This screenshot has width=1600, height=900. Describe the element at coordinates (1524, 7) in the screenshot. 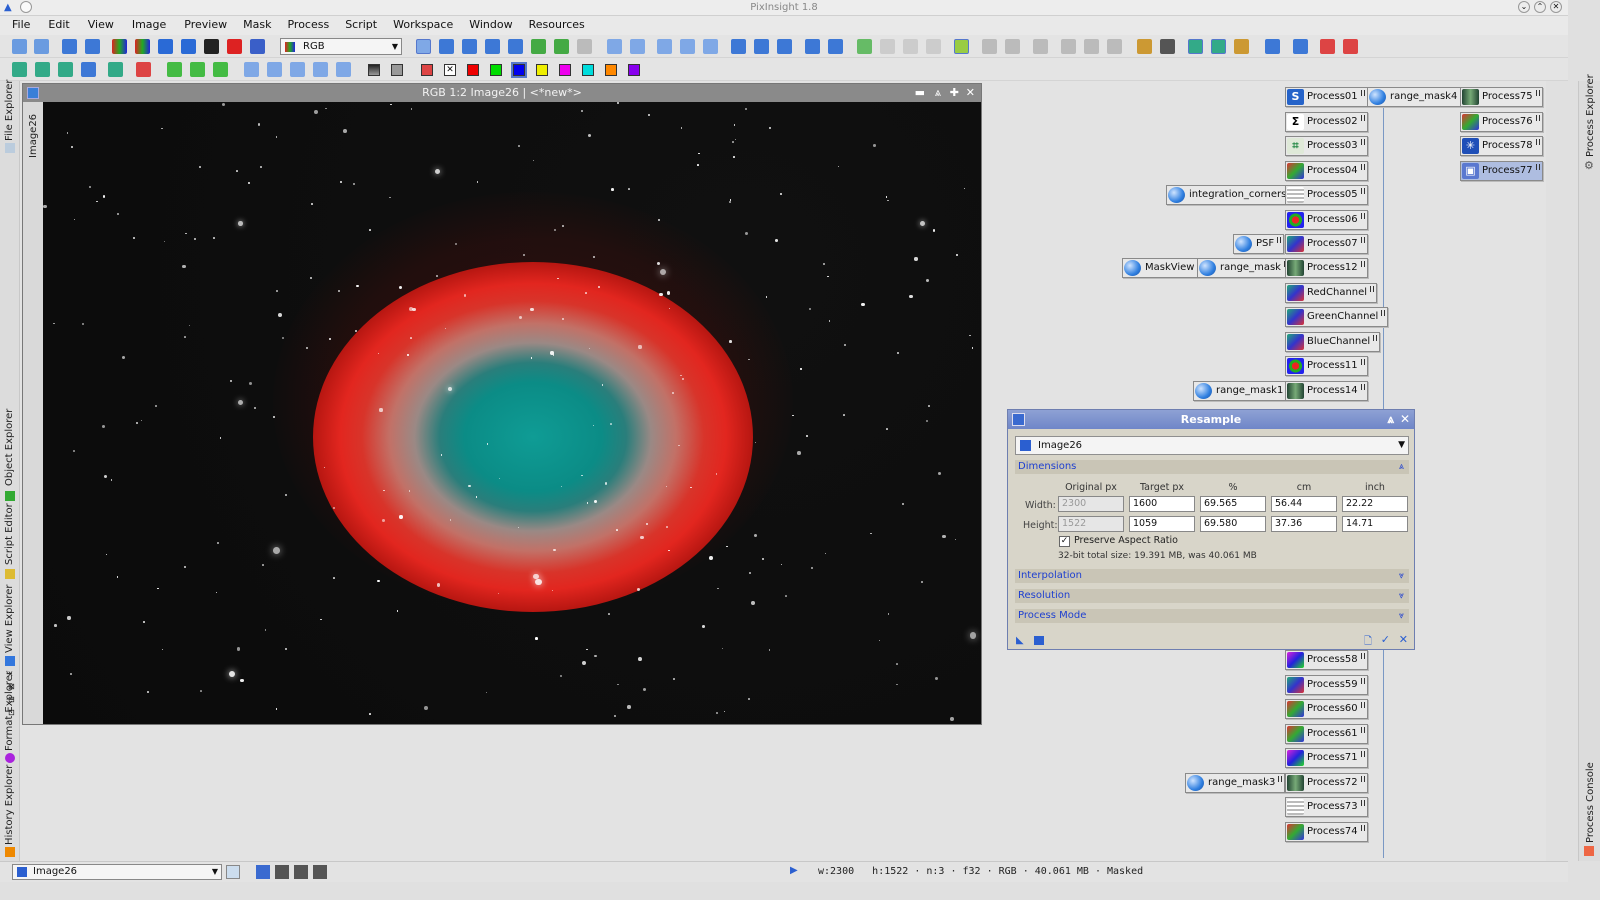

I see `minimize-button: ⌄` at that location.